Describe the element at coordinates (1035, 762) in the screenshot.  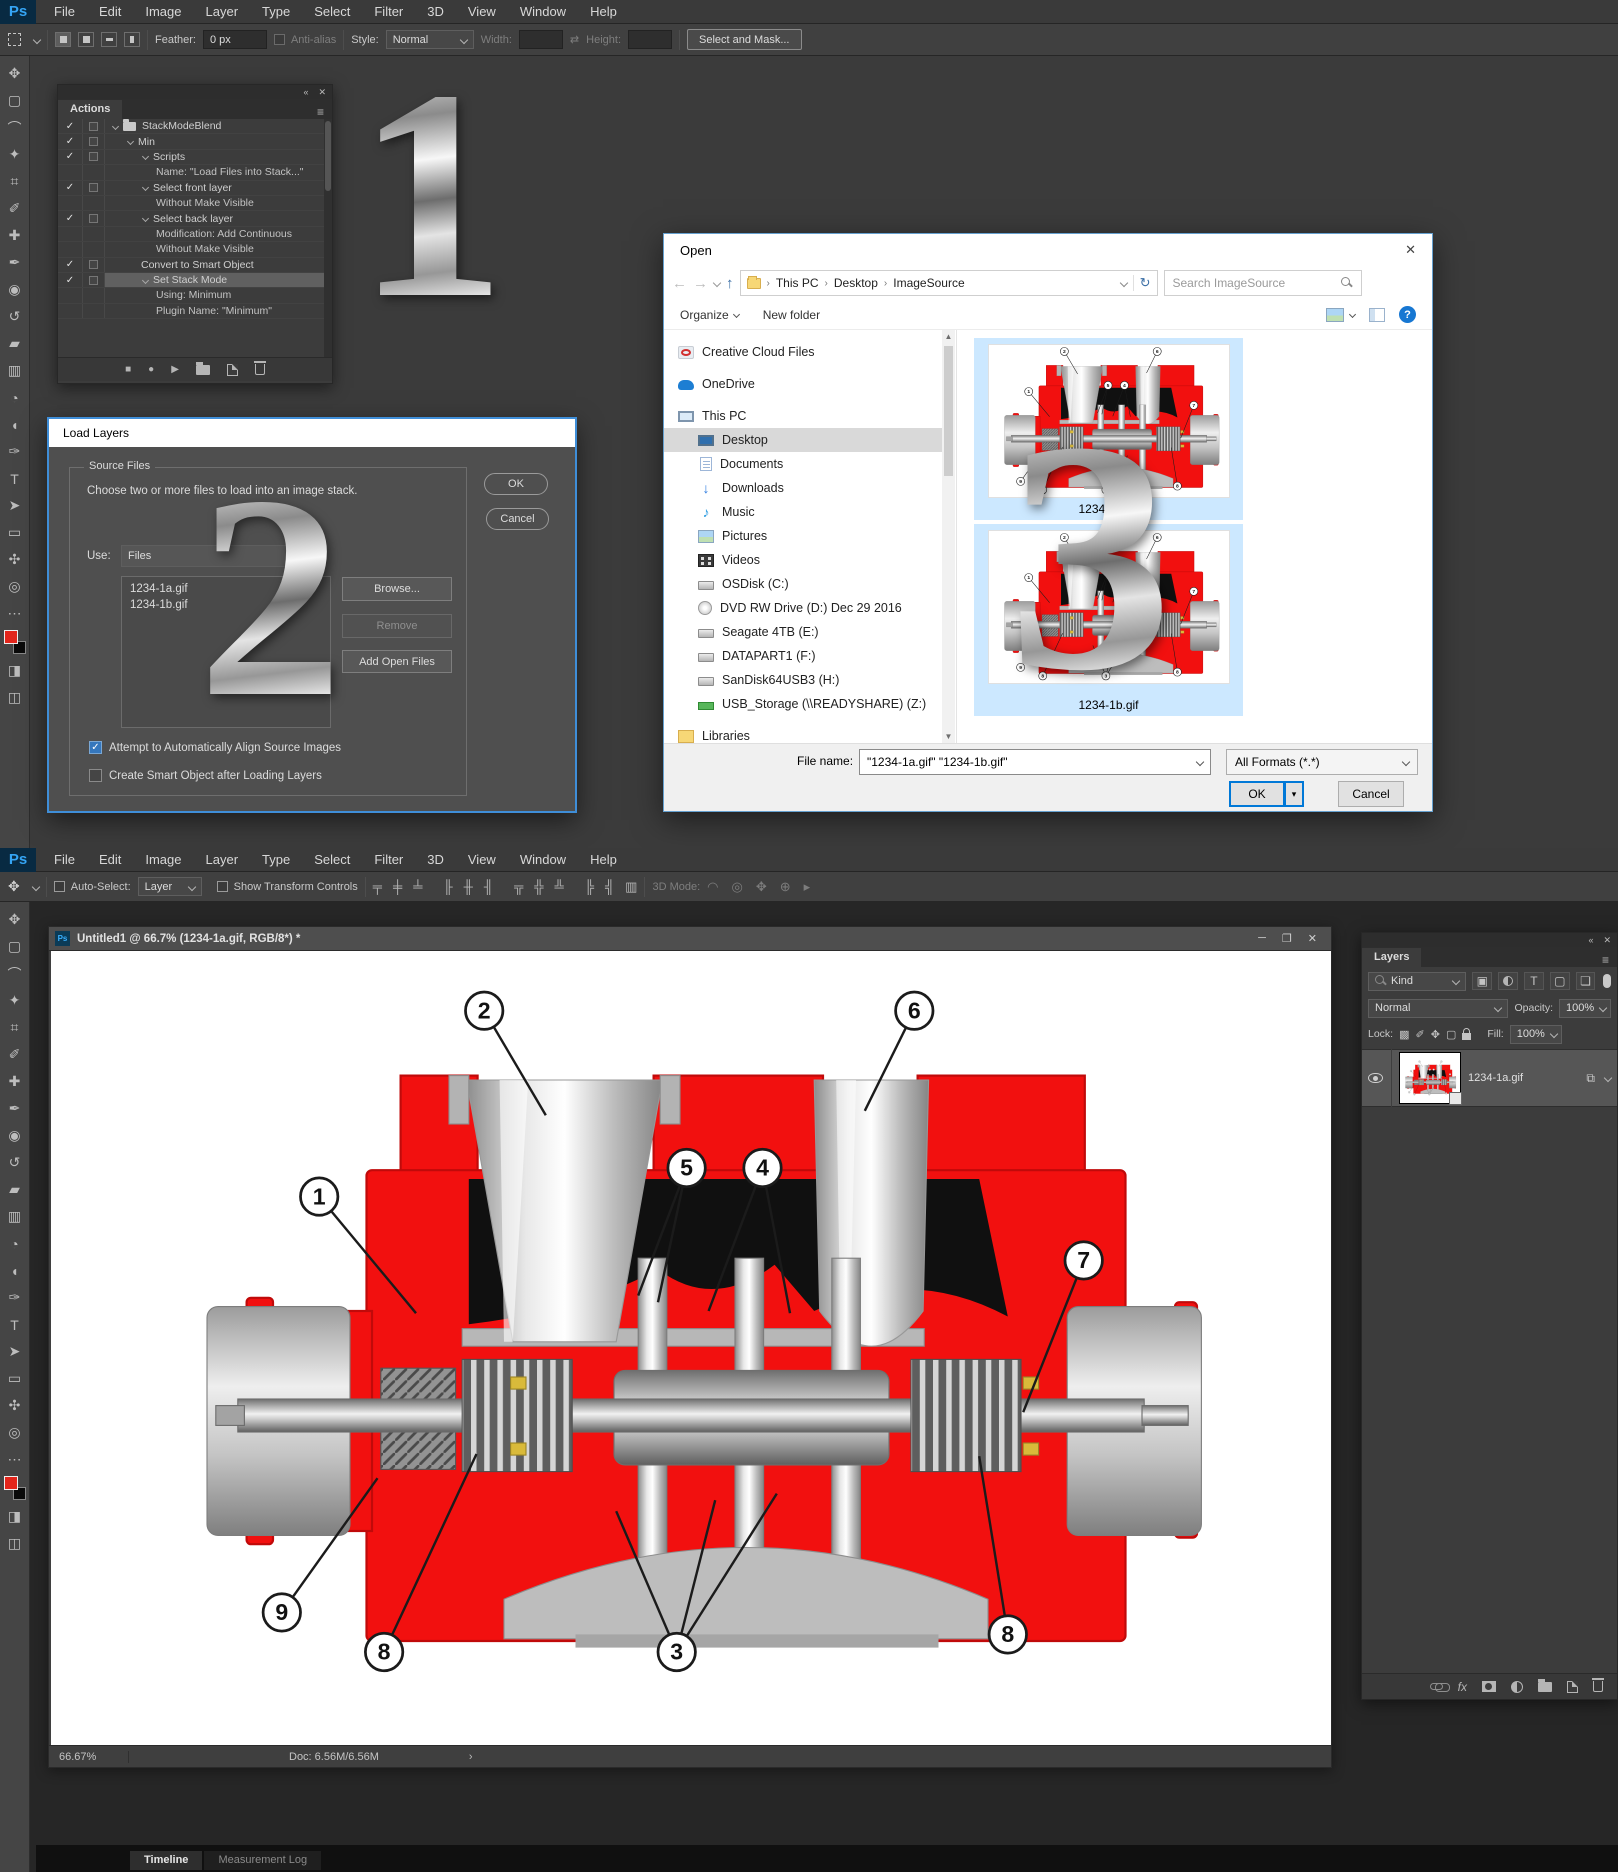
I see `file-name-input: "1234-1a.gif" "1234-1b.gif"` at that location.